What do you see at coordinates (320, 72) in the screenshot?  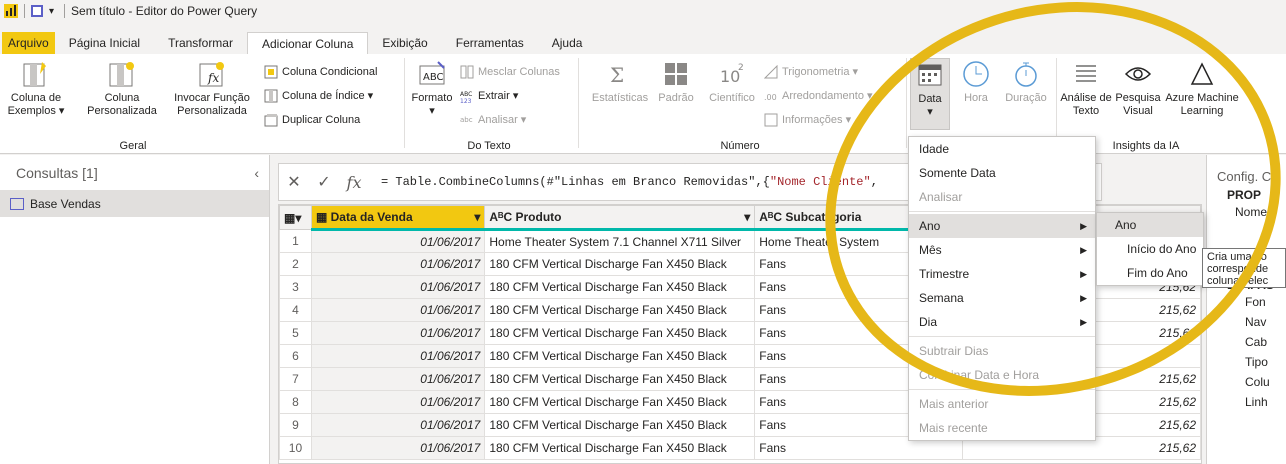 I see `coluna-condicional-button: Coluna Condicional` at bounding box center [320, 72].